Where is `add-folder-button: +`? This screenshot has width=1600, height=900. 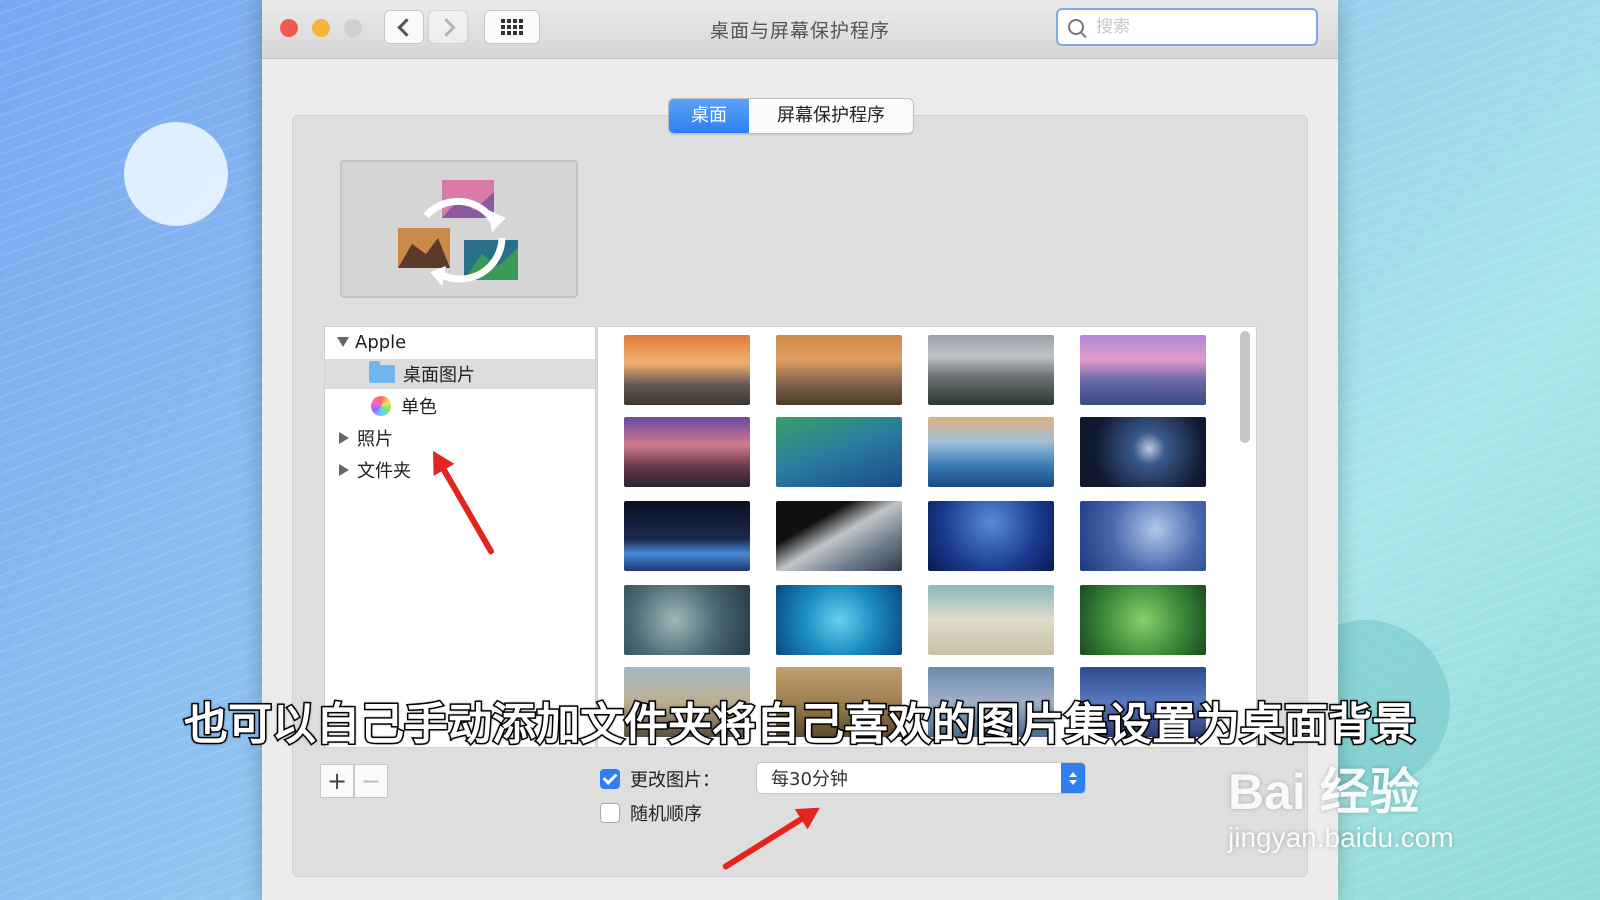
add-folder-button: + is located at coordinates (337, 781).